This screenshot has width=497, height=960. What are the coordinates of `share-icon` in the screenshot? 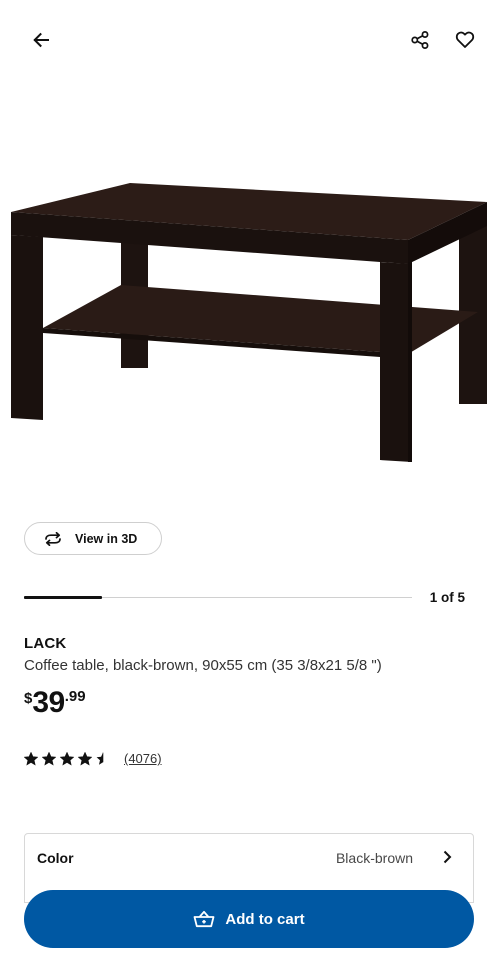 It's located at (420, 40).